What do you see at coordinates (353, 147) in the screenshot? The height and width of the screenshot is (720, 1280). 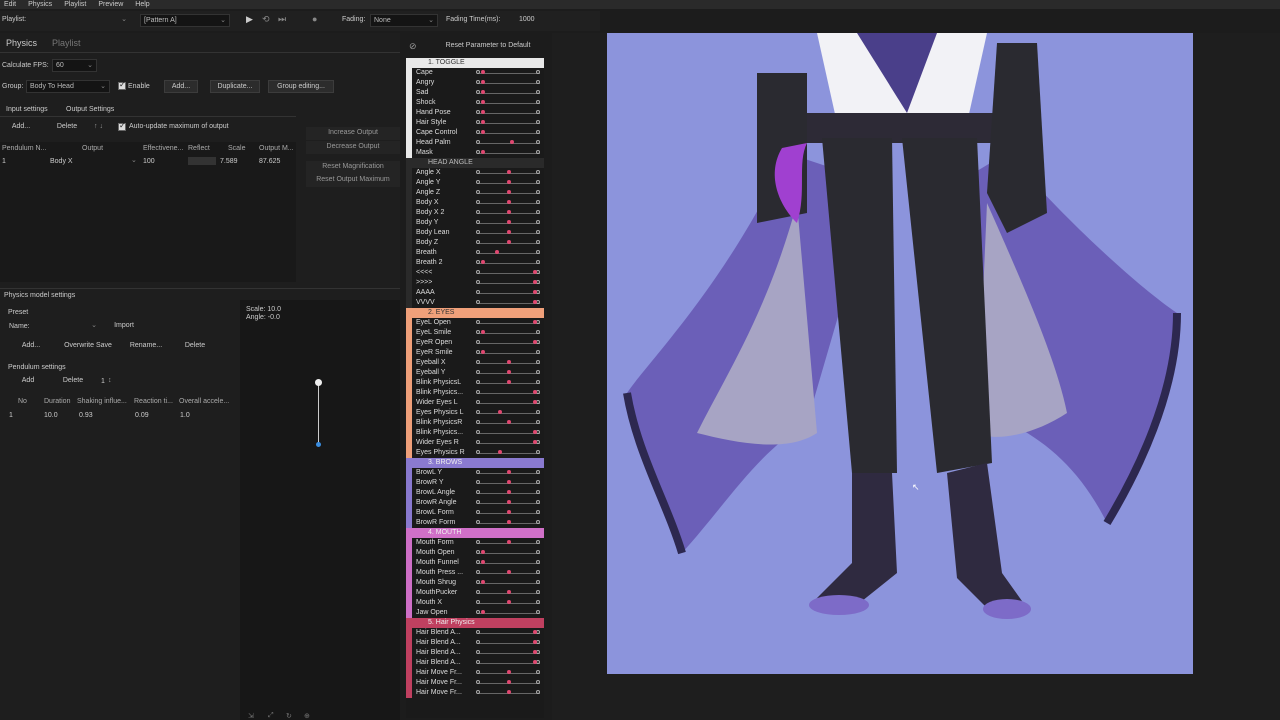 I see `decrease-output-button: Decrease Output` at bounding box center [353, 147].